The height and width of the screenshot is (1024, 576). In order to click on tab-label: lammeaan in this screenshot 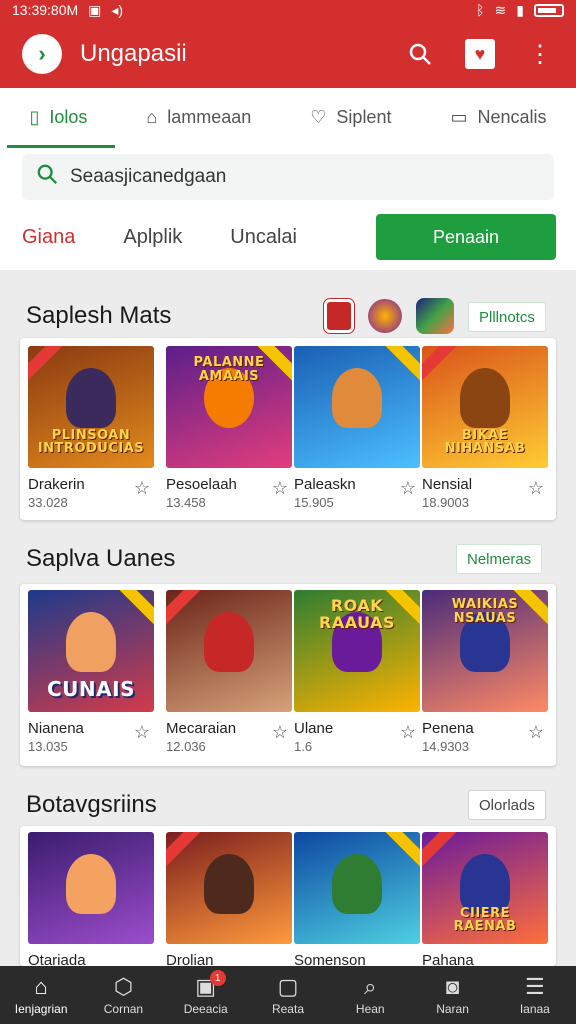, I will do `click(209, 116)`.